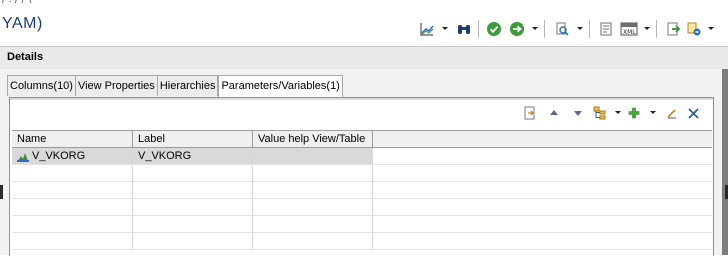  I want to click on xml-dropdown-arrow, so click(647, 28).